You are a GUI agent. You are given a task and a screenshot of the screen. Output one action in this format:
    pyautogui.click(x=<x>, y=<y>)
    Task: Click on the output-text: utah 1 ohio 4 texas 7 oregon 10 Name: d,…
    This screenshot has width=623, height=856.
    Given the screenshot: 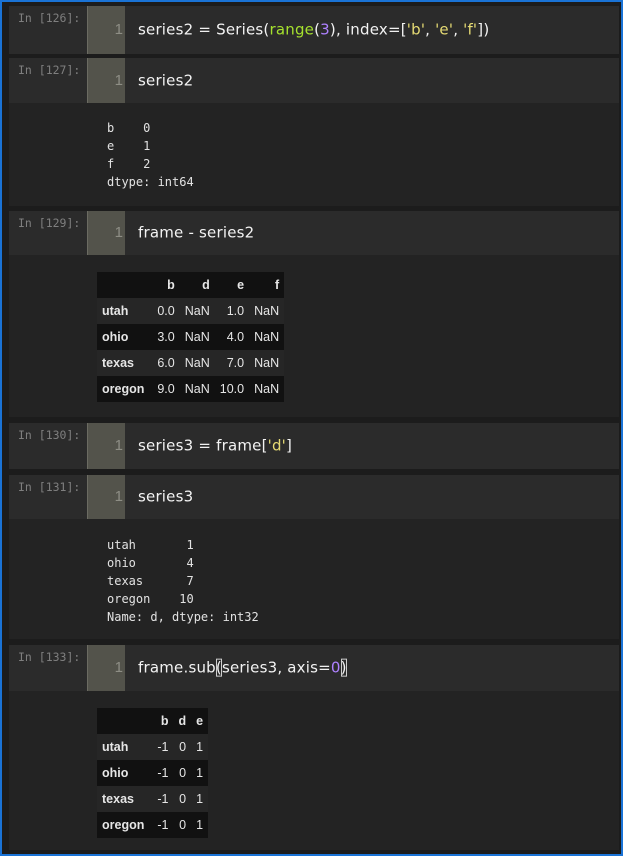 What is the action you would take?
    pyautogui.click(x=183, y=581)
    